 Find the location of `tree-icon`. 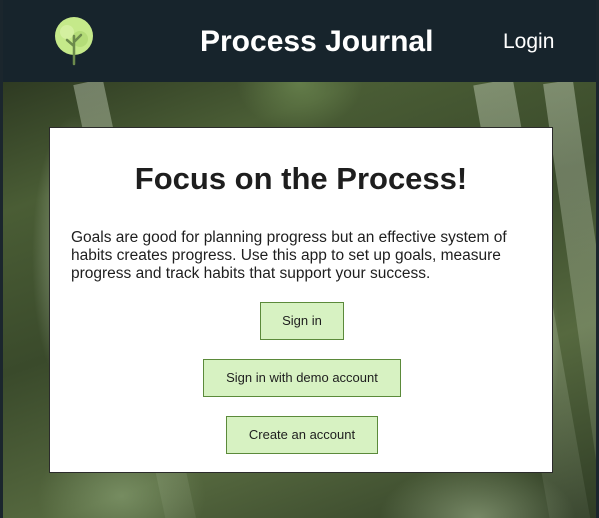

tree-icon is located at coordinates (74, 41).